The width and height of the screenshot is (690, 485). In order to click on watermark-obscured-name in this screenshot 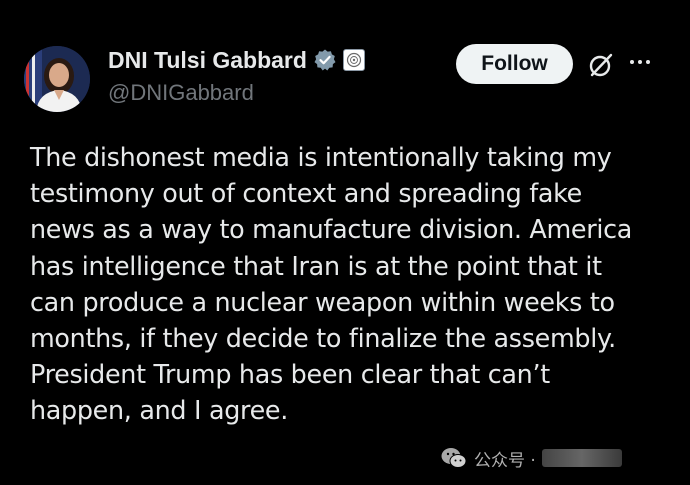, I will do `click(581, 458)`.